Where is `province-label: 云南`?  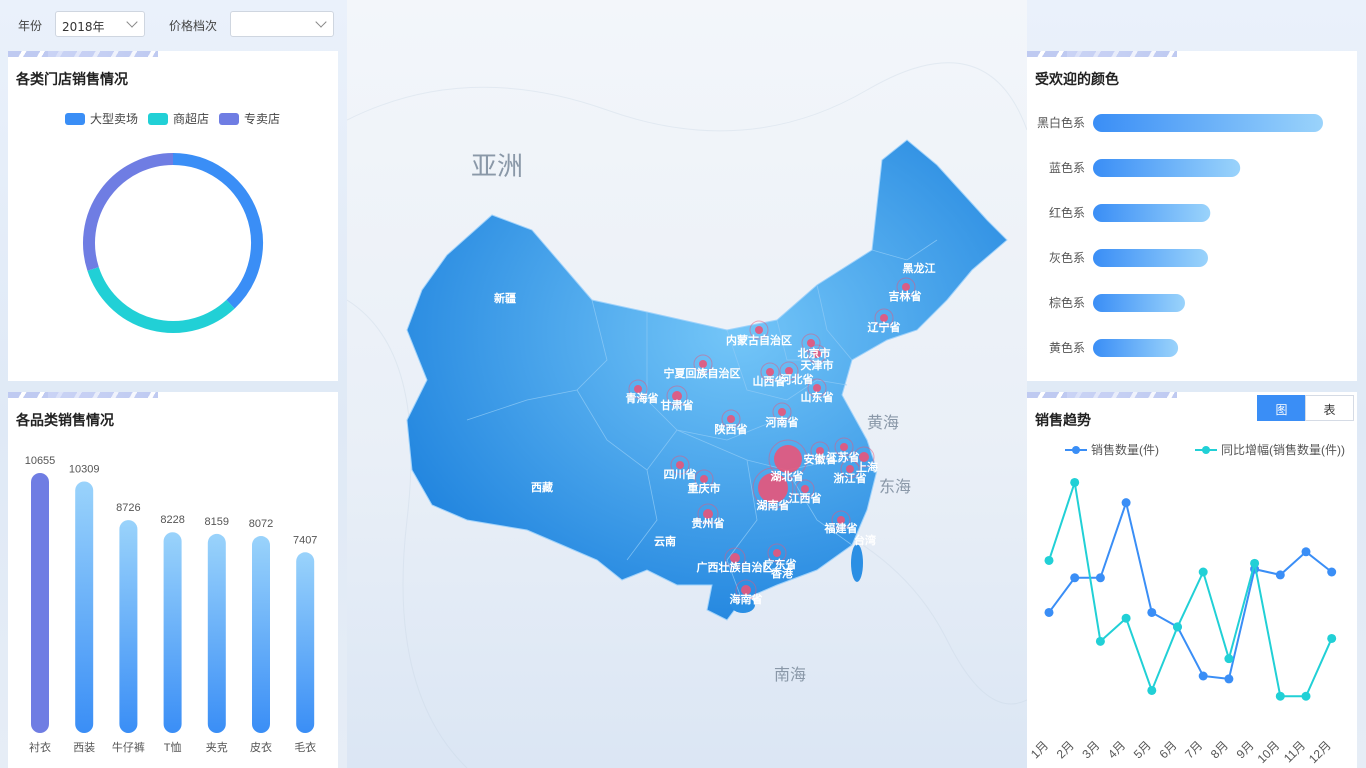
province-label: 云南 is located at coordinates (665, 541).